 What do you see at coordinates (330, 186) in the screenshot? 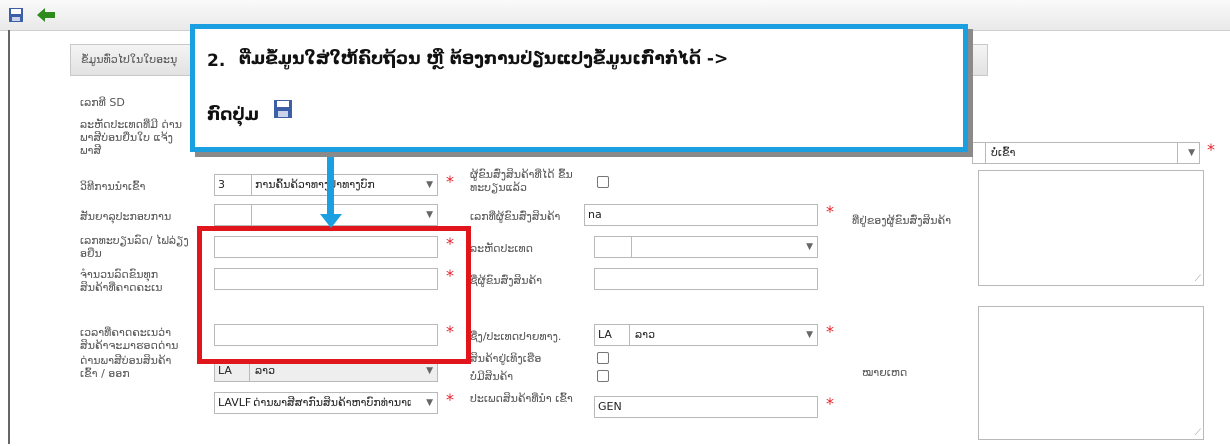
I see `callout-arrow` at bounding box center [330, 186].